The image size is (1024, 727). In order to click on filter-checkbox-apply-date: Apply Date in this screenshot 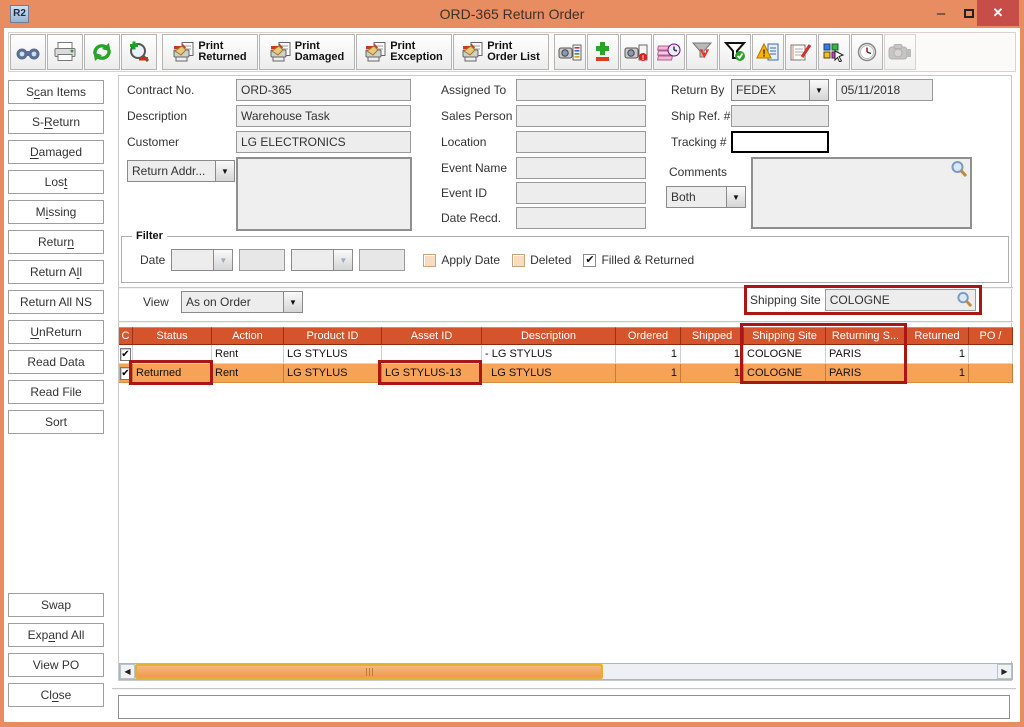, I will do `click(461, 260)`.